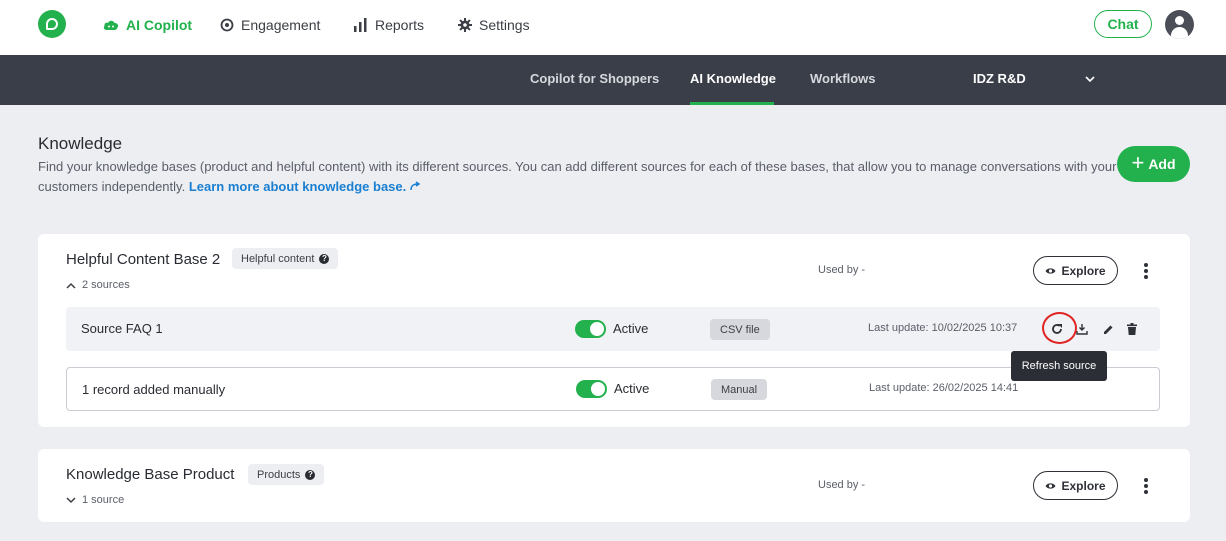  What do you see at coordinates (1123, 24) in the screenshot?
I see `chat-button: Chat` at bounding box center [1123, 24].